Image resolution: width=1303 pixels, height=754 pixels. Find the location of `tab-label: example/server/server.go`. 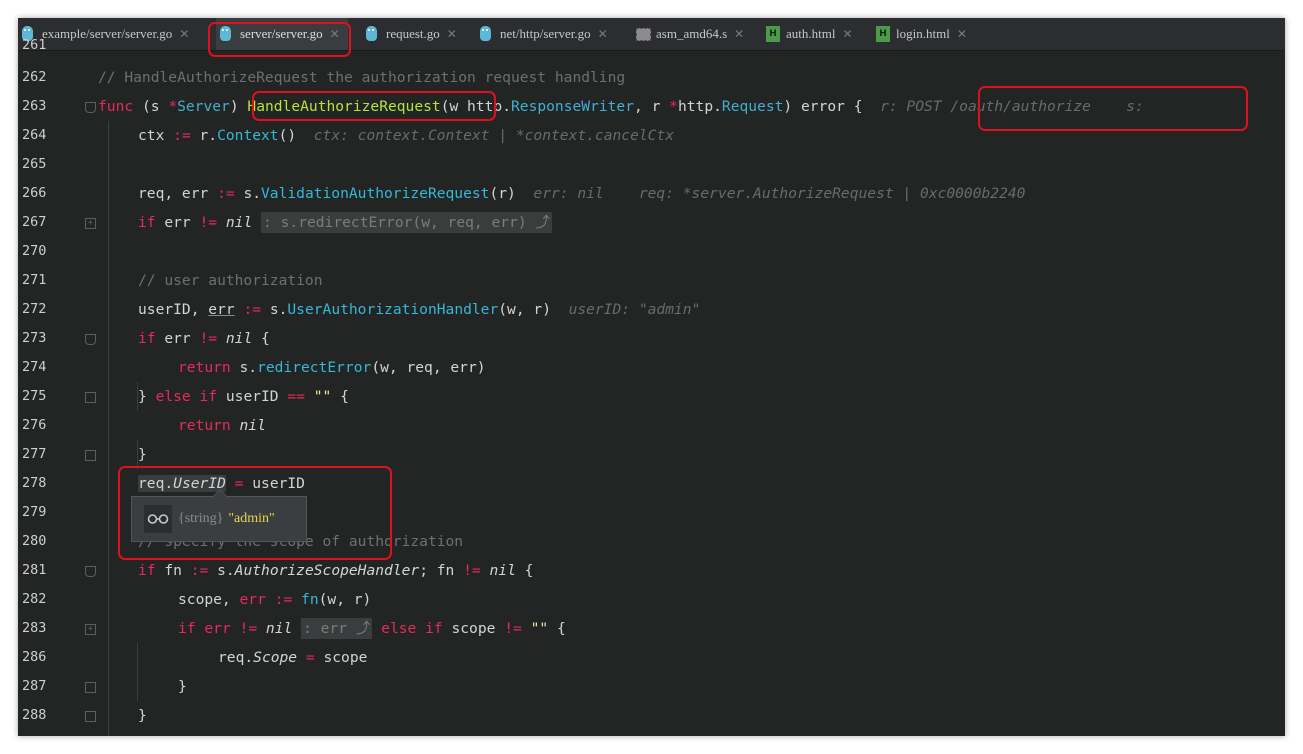

tab-label: example/server/server.go is located at coordinates (107, 33).